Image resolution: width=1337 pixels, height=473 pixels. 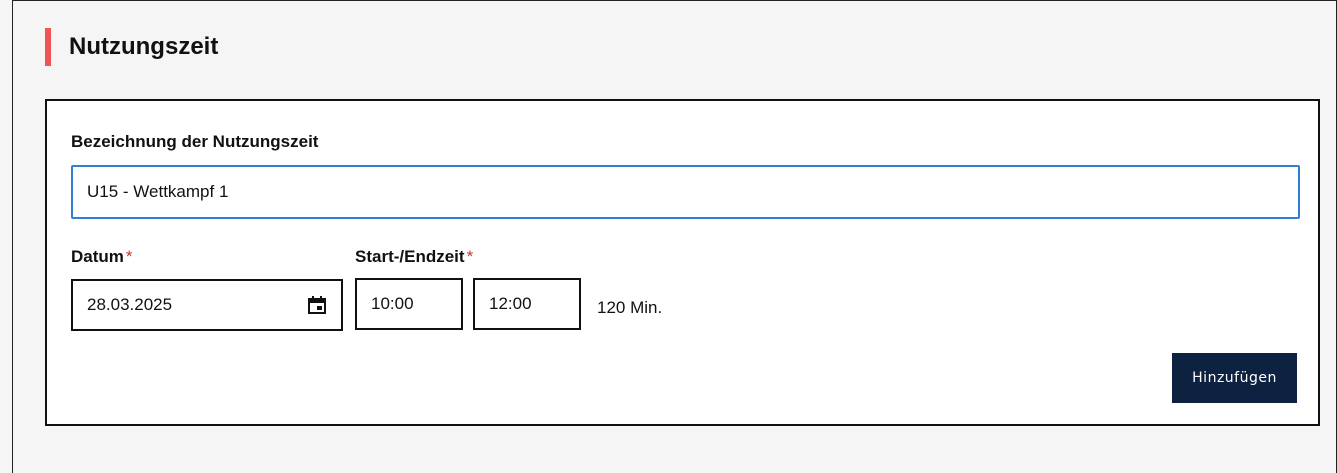 I want to click on start-time-input: 10:00, so click(x=409, y=304).